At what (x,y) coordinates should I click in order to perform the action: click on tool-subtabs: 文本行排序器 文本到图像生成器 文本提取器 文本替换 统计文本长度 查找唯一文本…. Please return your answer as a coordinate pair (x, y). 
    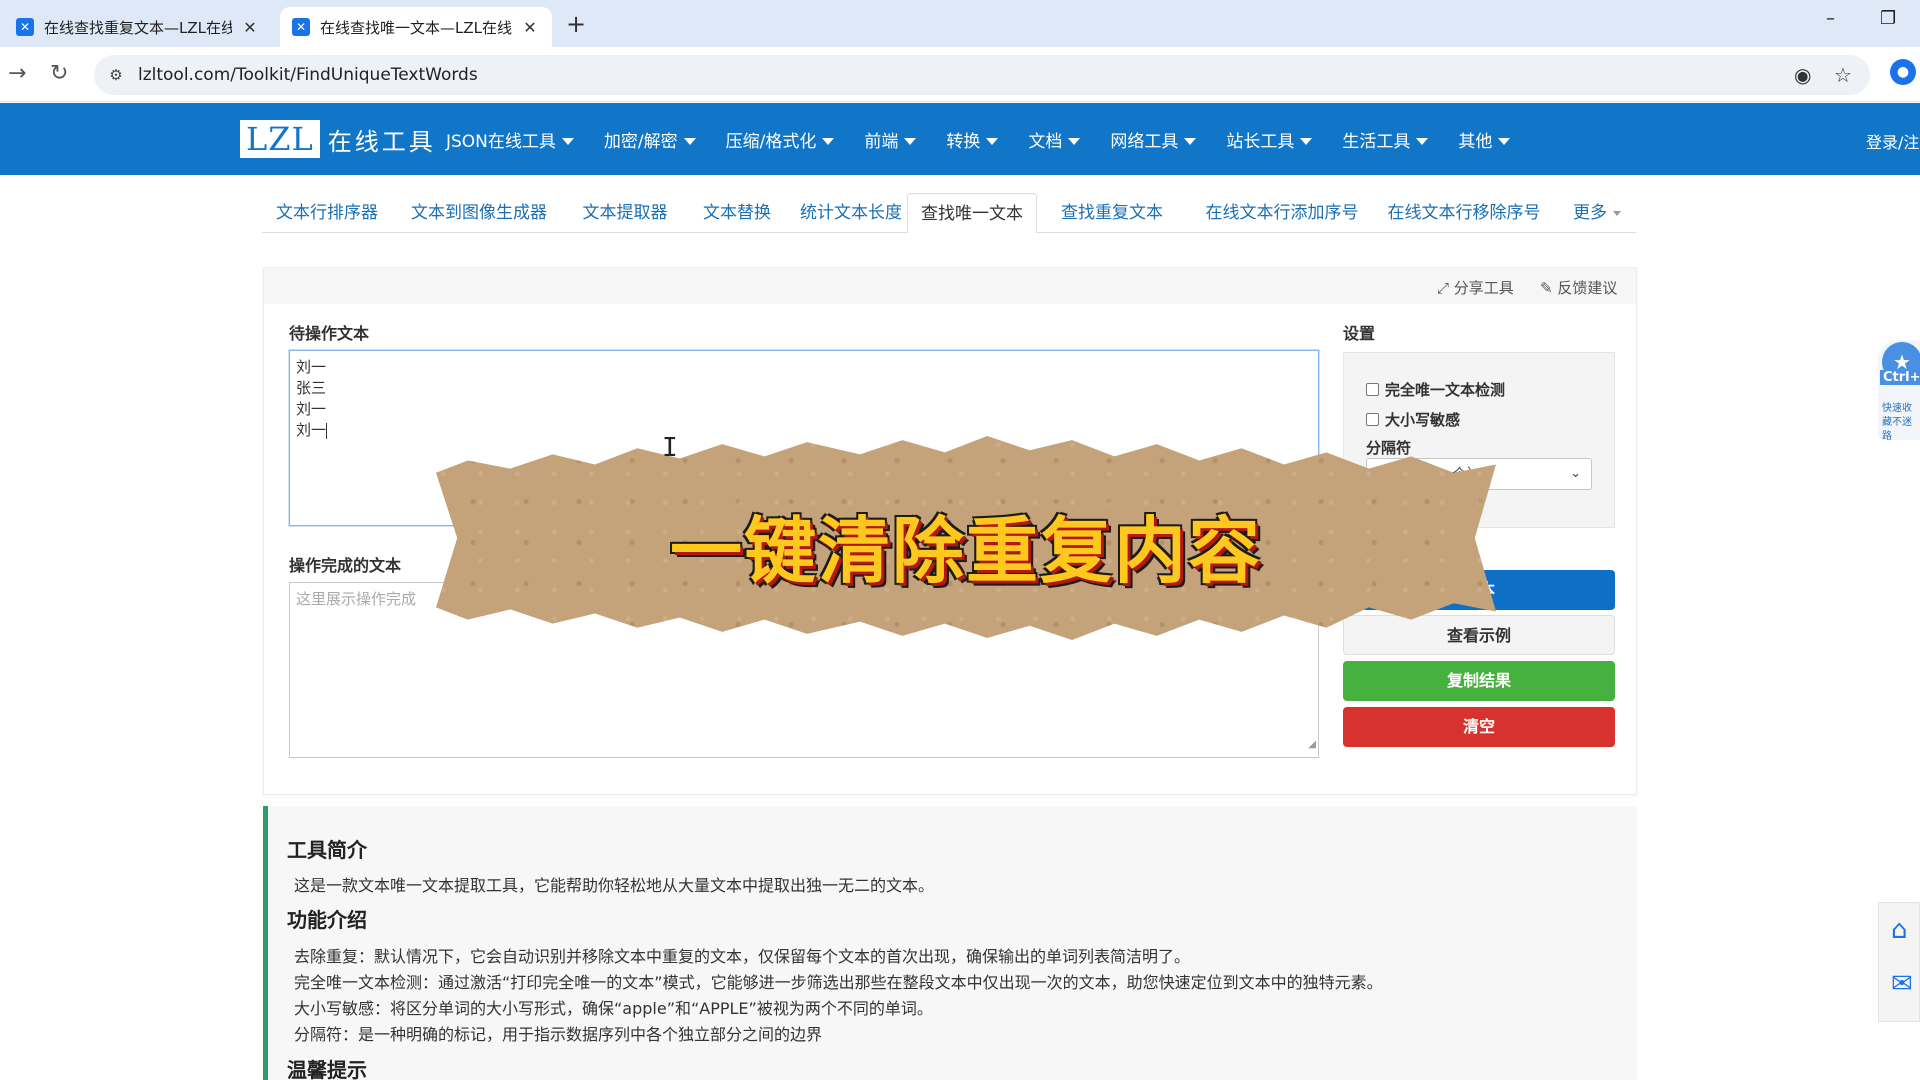
    Looking at the image, I should click on (949, 213).